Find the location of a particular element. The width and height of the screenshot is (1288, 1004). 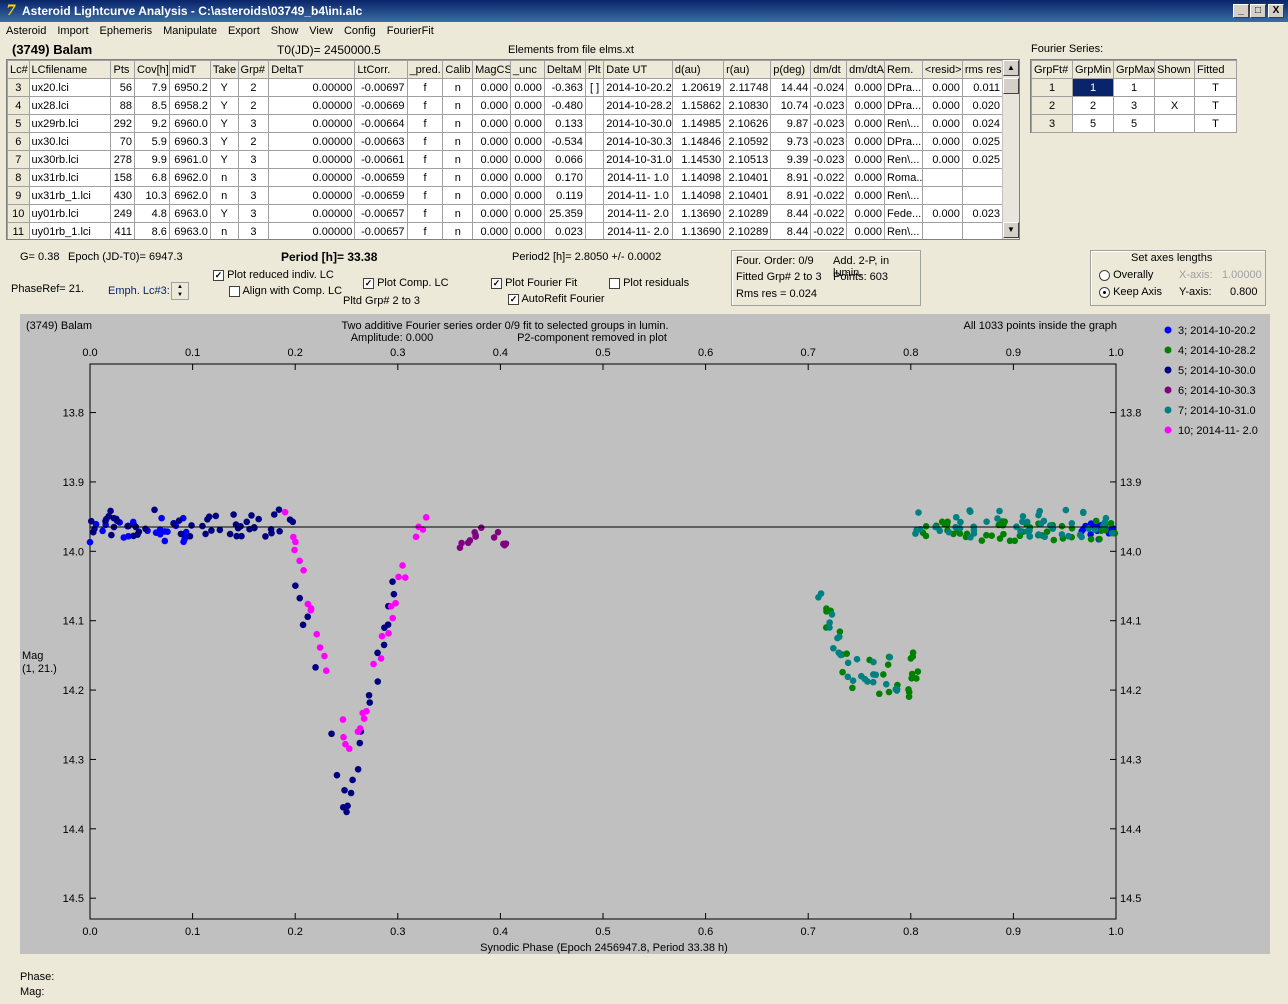

lc-cell: [ ] is located at coordinates (594, 87).